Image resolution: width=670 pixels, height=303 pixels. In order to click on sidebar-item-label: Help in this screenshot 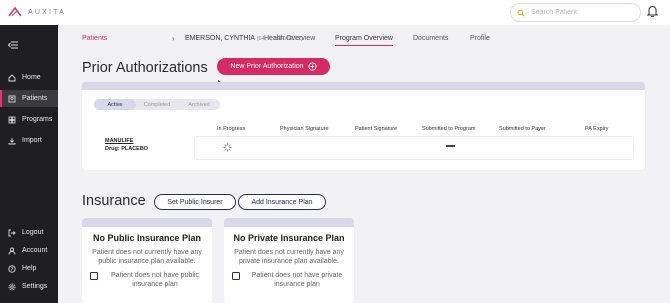, I will do `click(29, 268)`.